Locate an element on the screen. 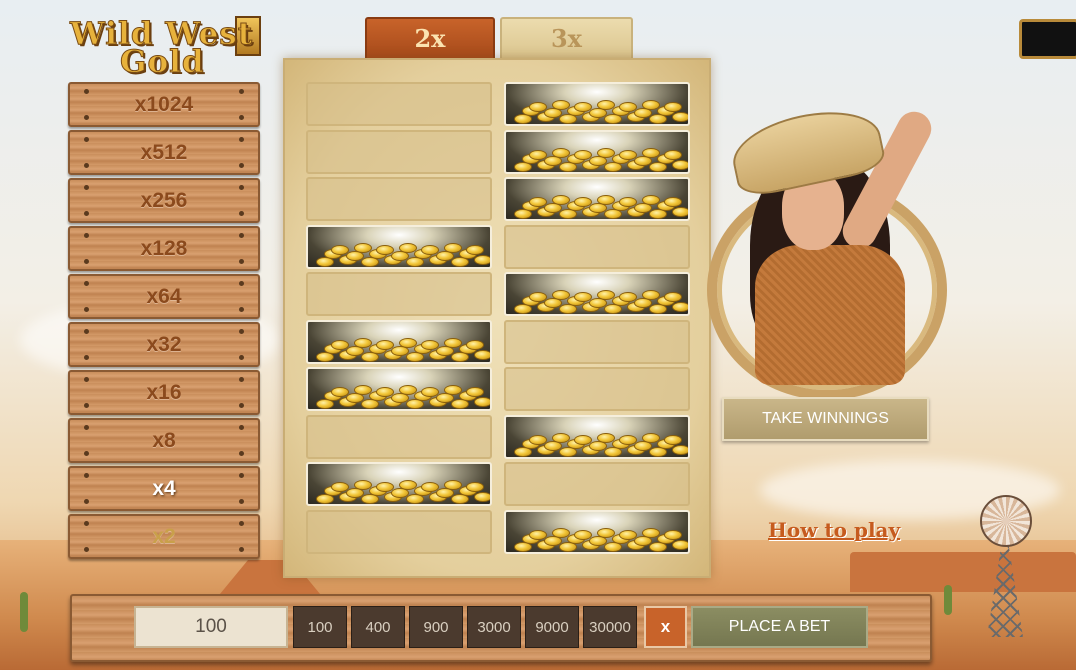  multiplier-label: x512 is located at coordinates (164, 152).